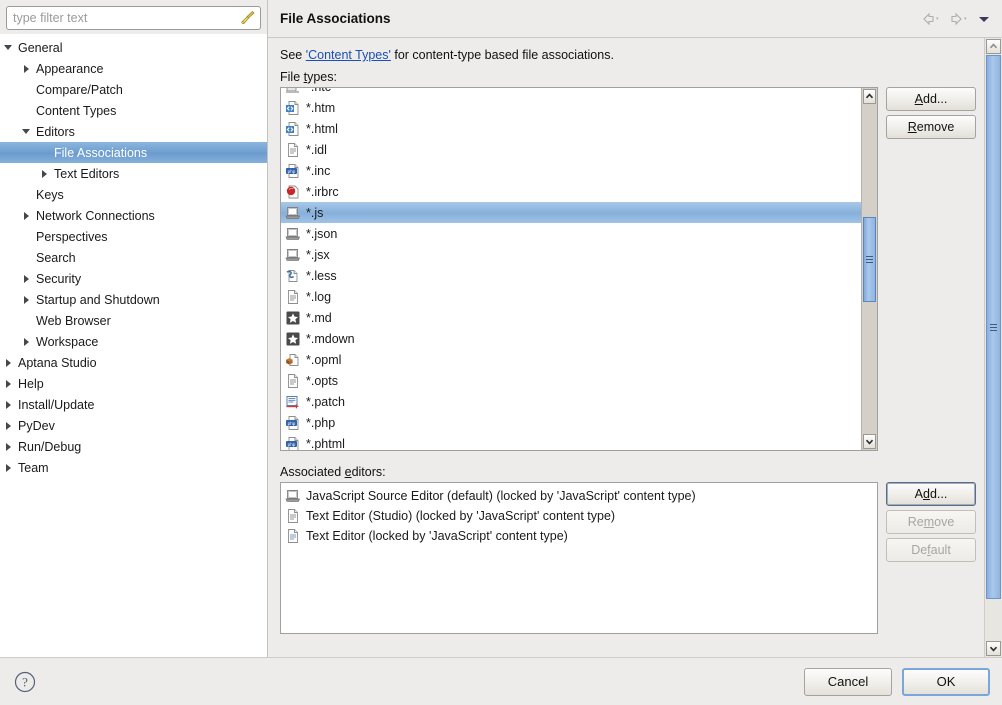 The height and width of the screenshot is (705, 1002). Describe the element at coordinates (133, 278) in the screenshot. I see `sidebar-item-security: Security` at that location.